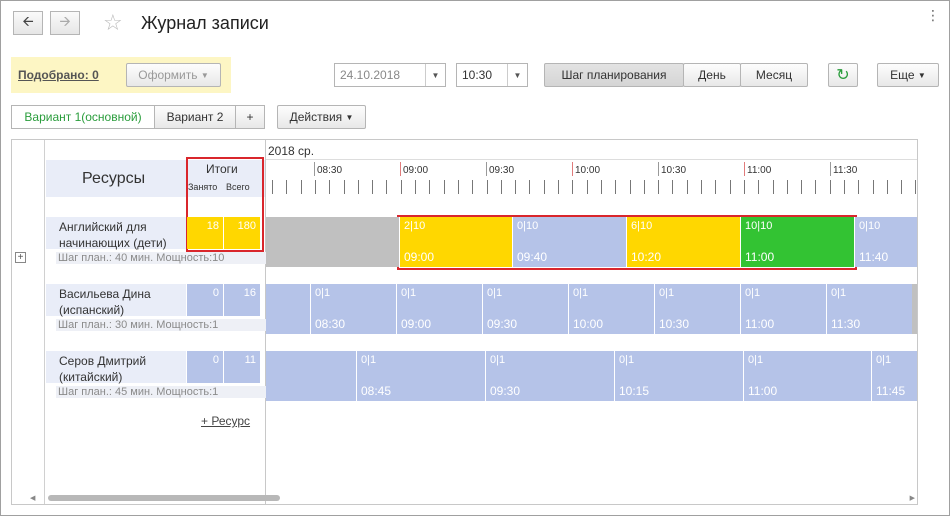  What do you see at coordinates (195, 117) in the screenshot?
I see `tab-variant-2: Вариант 2` at bounding box center [195, 117].